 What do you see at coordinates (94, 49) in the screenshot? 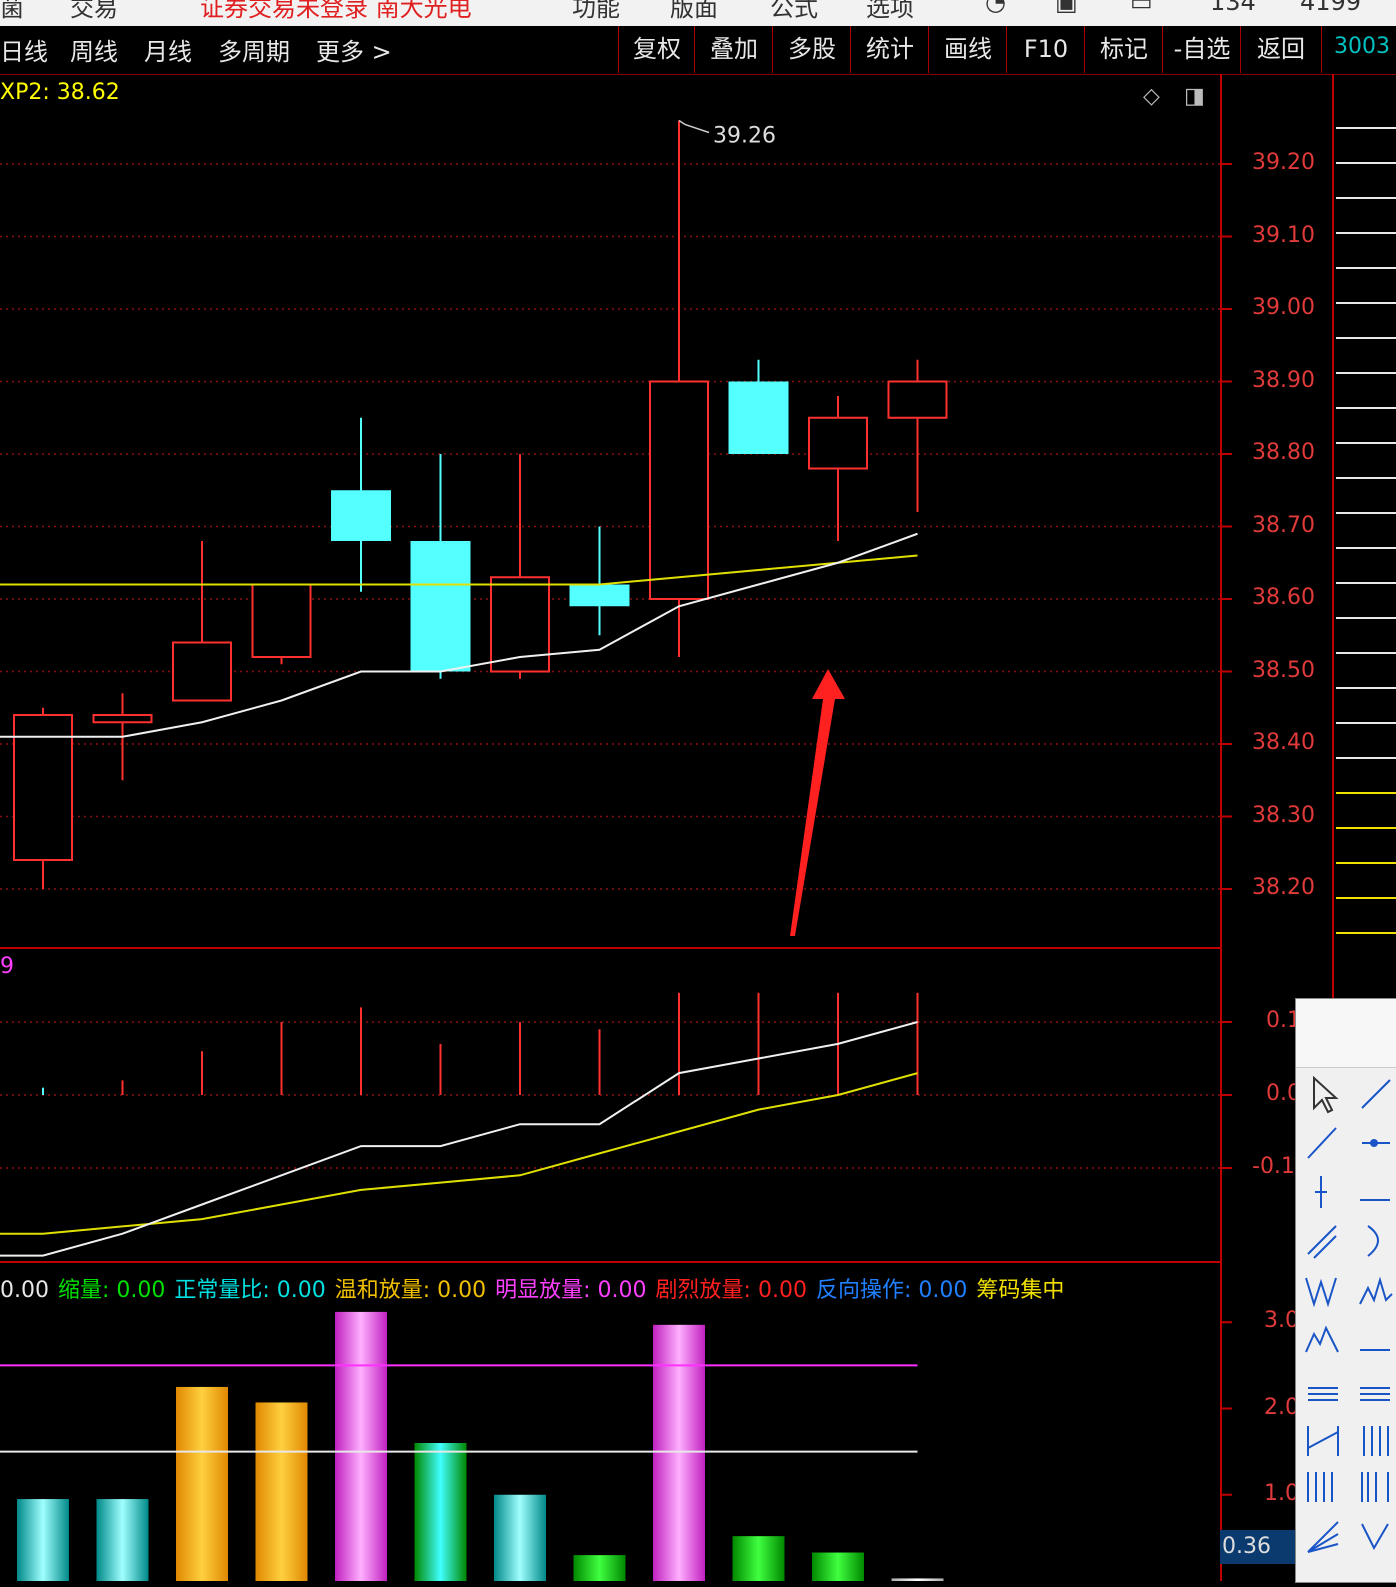
I see `tab-weekly: 周线` at bounding box center [94, 49].